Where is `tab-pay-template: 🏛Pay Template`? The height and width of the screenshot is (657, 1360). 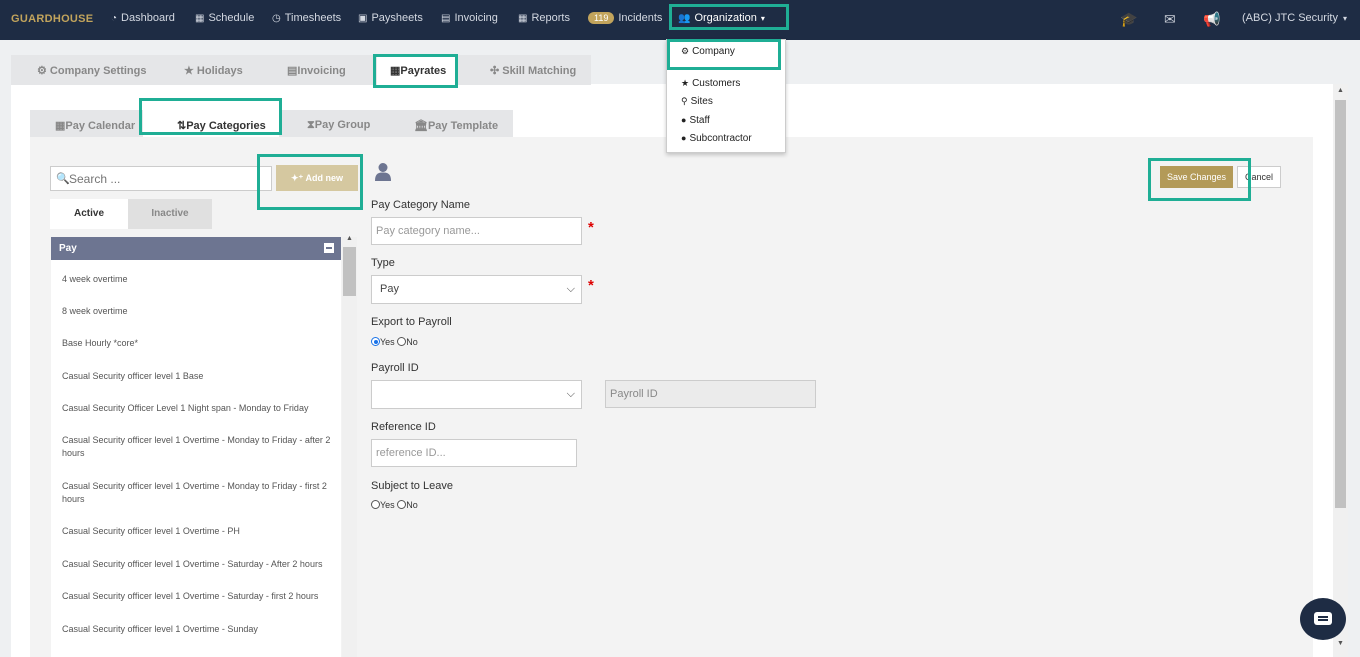
tab-pay-template: 🏛Pay Template is located at coordinates (456, 125).